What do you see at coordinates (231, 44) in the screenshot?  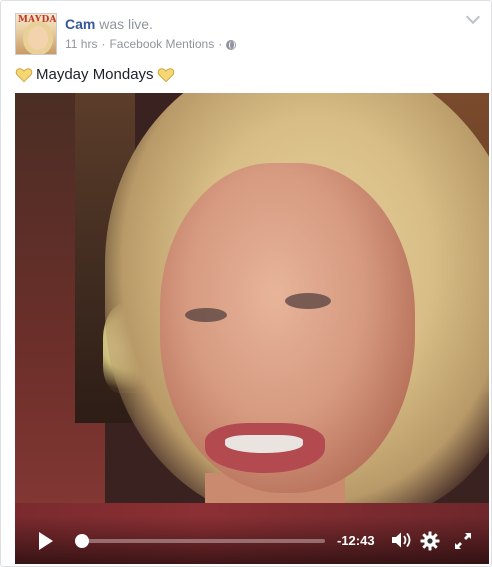 I see `globe-icon` at bounding box center [231, 44].